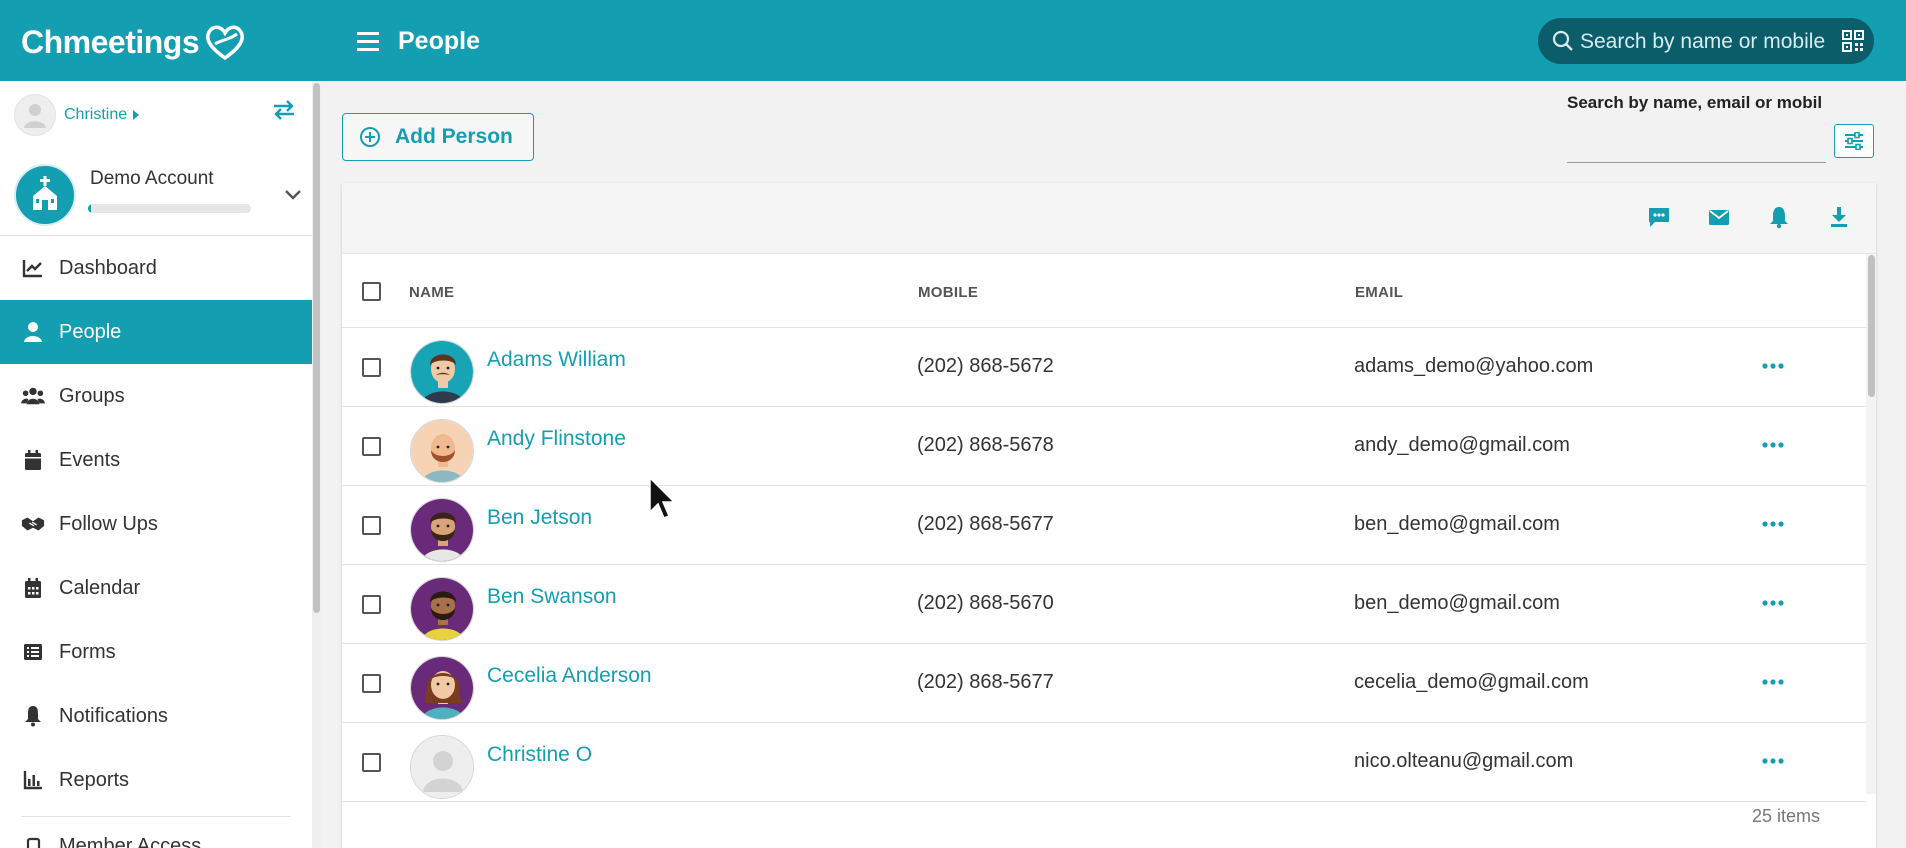 The height and width of the screenshot is (848, 1906). Describe the element at coordinates (569, 676) in the screenshot. I see `person-name-link: Cecelia Anderson` at that location.